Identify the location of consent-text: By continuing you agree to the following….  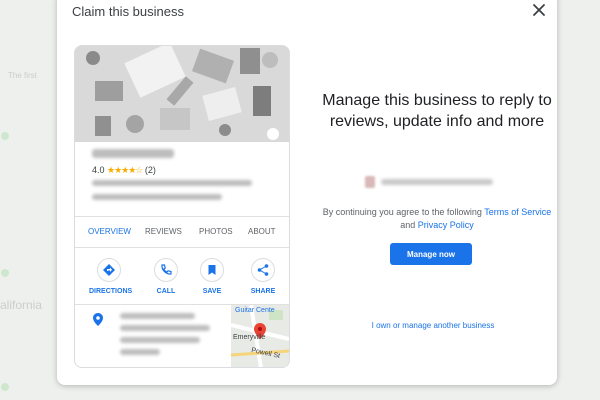
(437, 219).